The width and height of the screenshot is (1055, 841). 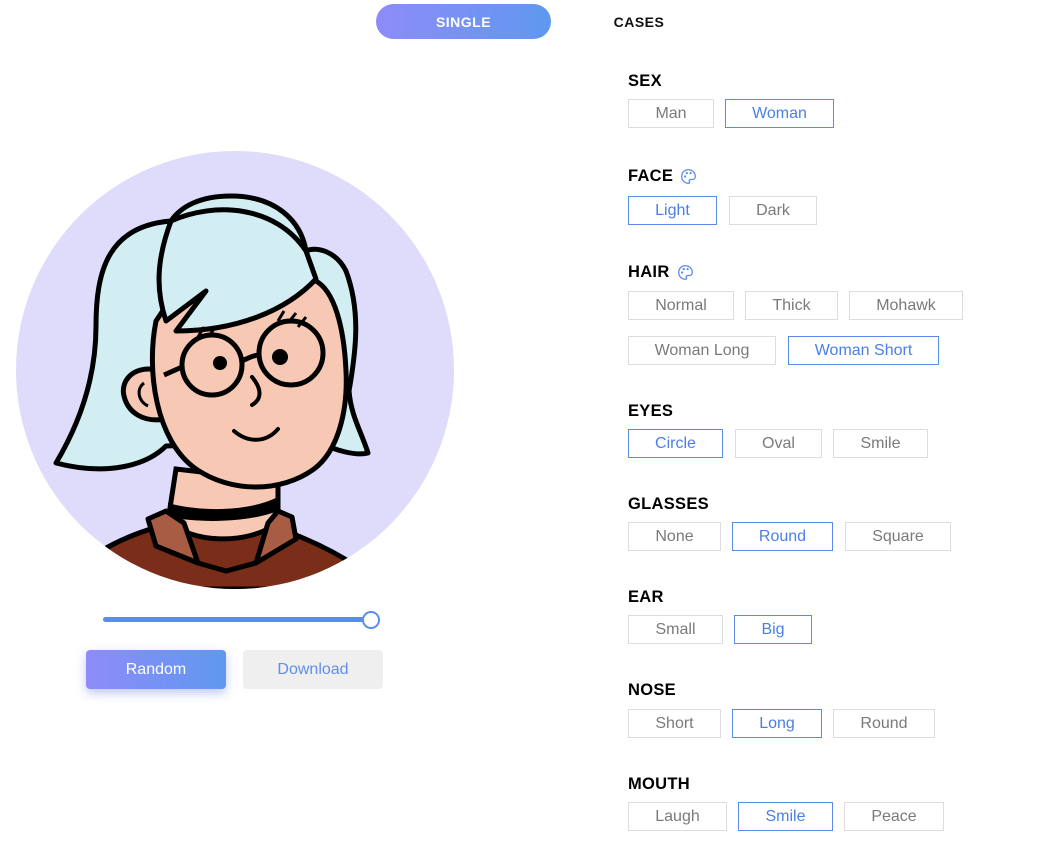 What do you see at coordinates (235, 619) in the screenshot?
I see `slider-fill` at bounding box center [235, 619].